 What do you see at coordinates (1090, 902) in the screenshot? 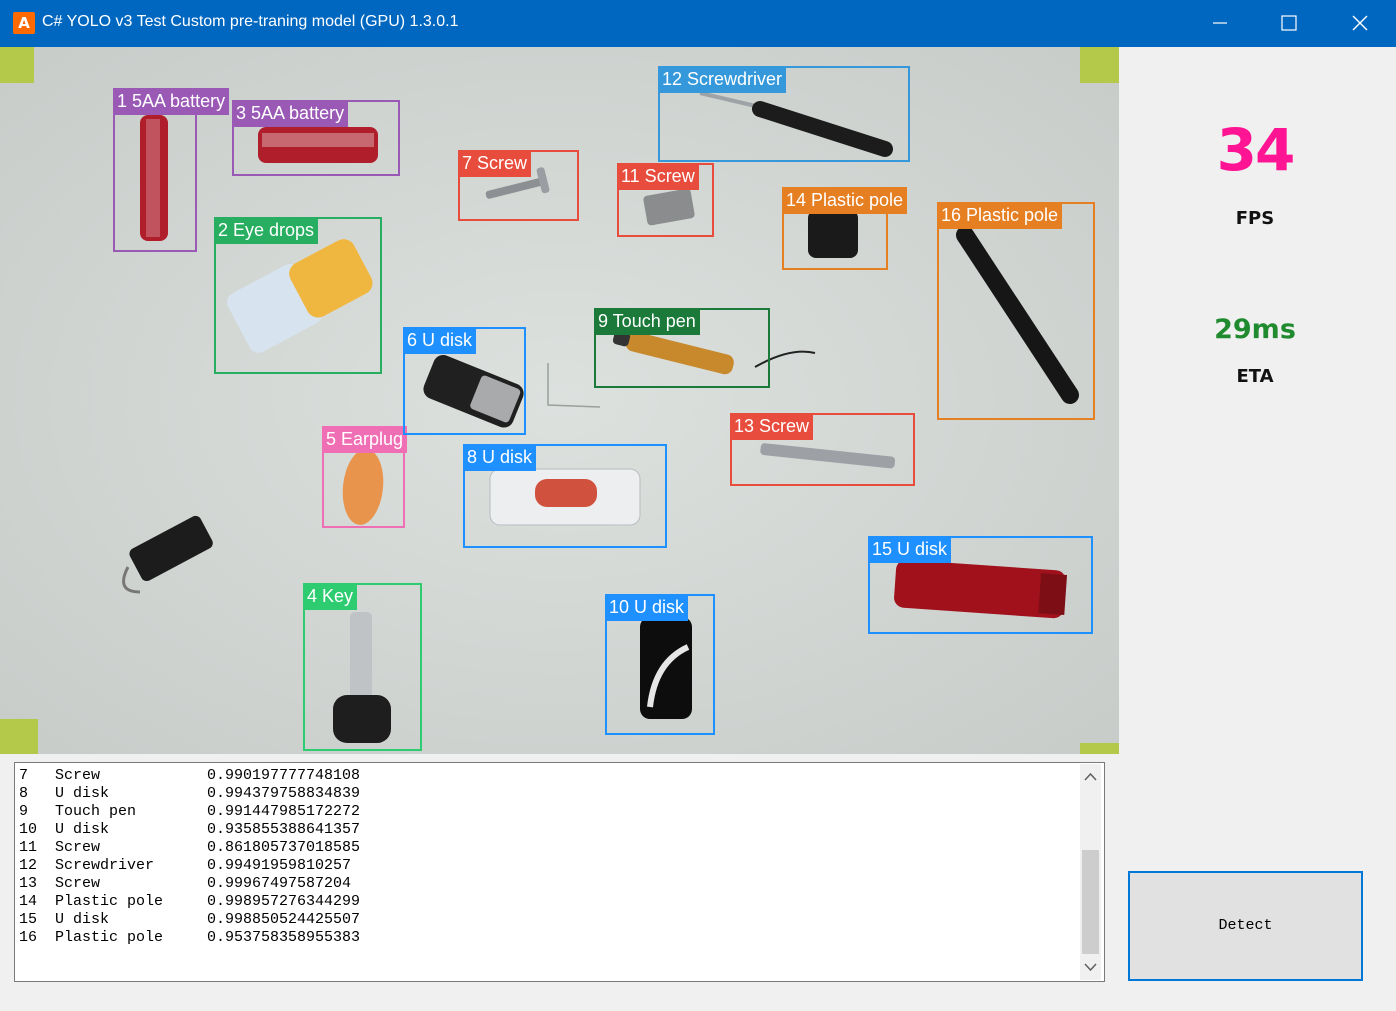
I see `scroll-thumb` at bounding box center [1090, 902].